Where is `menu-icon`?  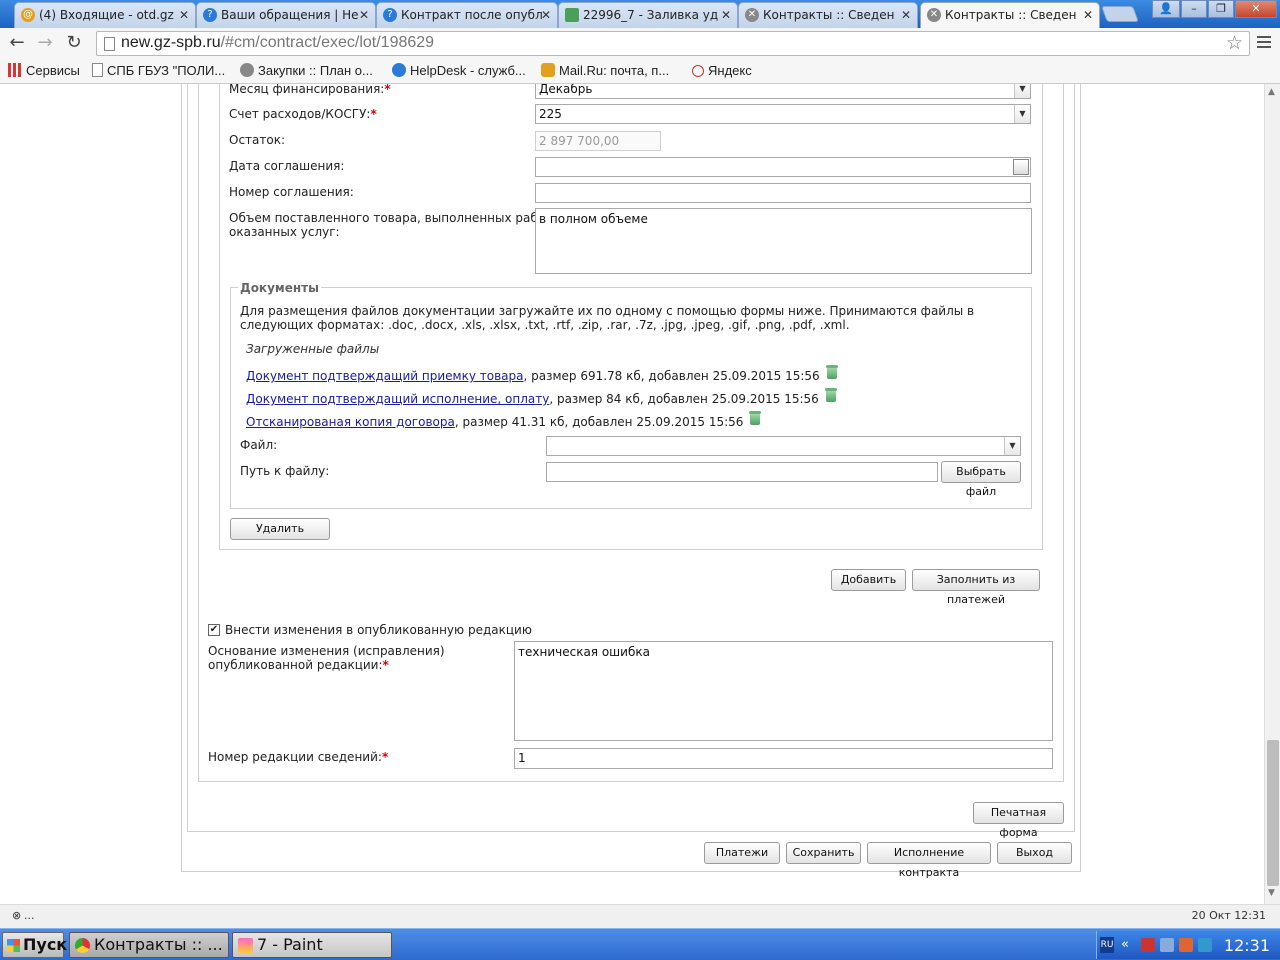 menu-icon is located at coordinates (1264, 42).